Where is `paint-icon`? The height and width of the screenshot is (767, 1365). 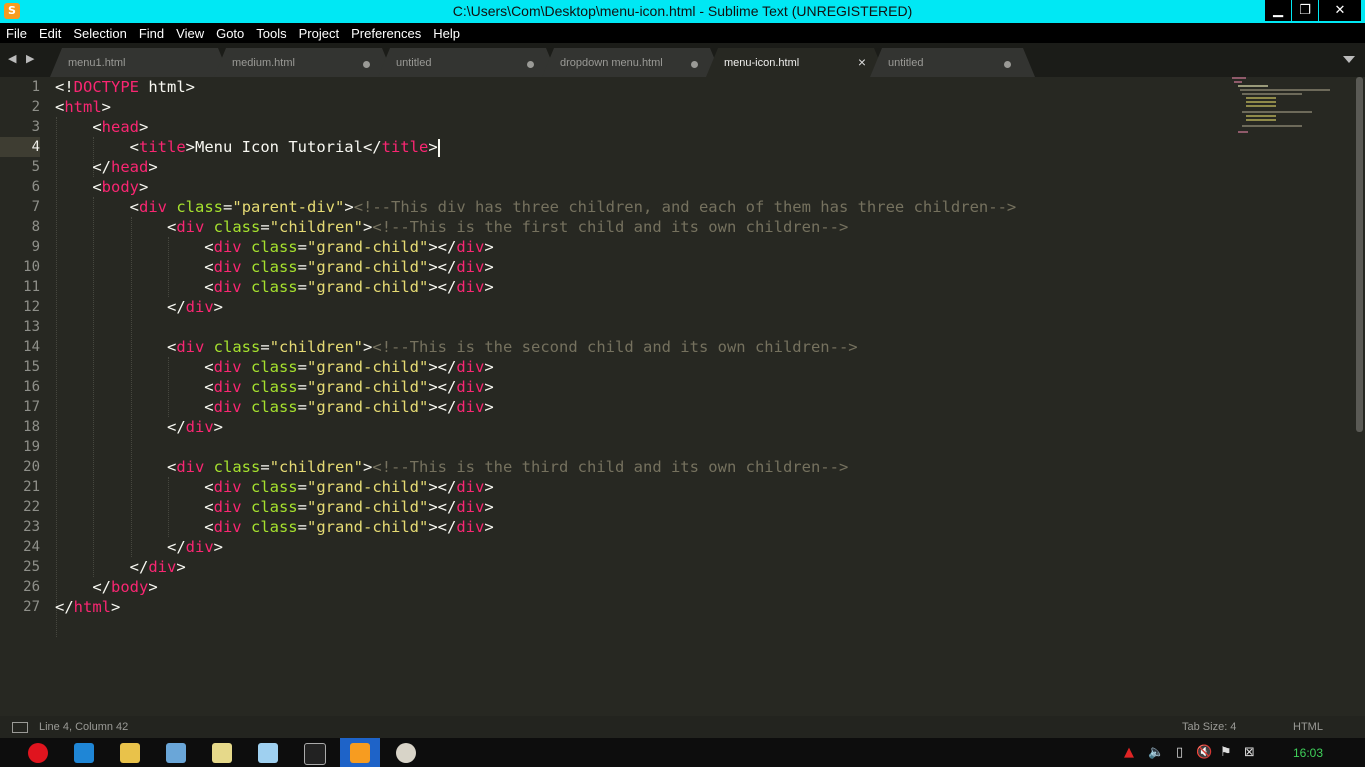
paint-icon is located at coordinates (406, 753).